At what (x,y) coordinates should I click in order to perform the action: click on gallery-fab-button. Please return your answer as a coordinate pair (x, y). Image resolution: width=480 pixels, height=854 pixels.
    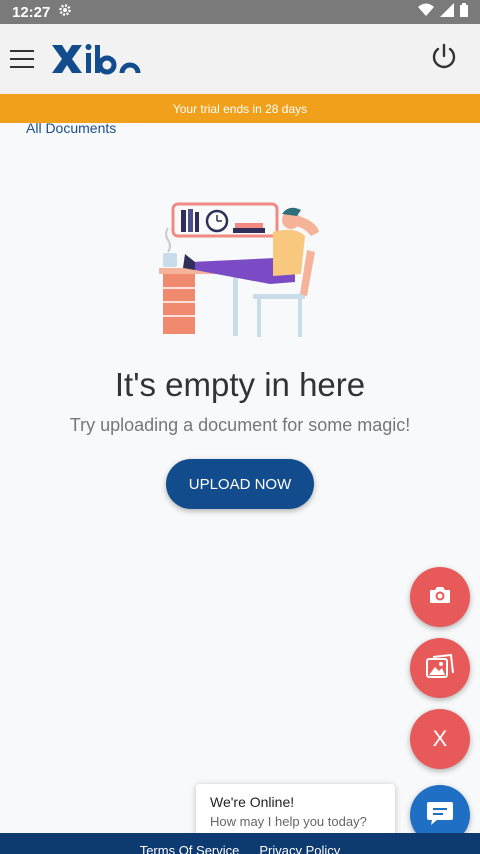
    Looking at the image, I should click on (440, 668).